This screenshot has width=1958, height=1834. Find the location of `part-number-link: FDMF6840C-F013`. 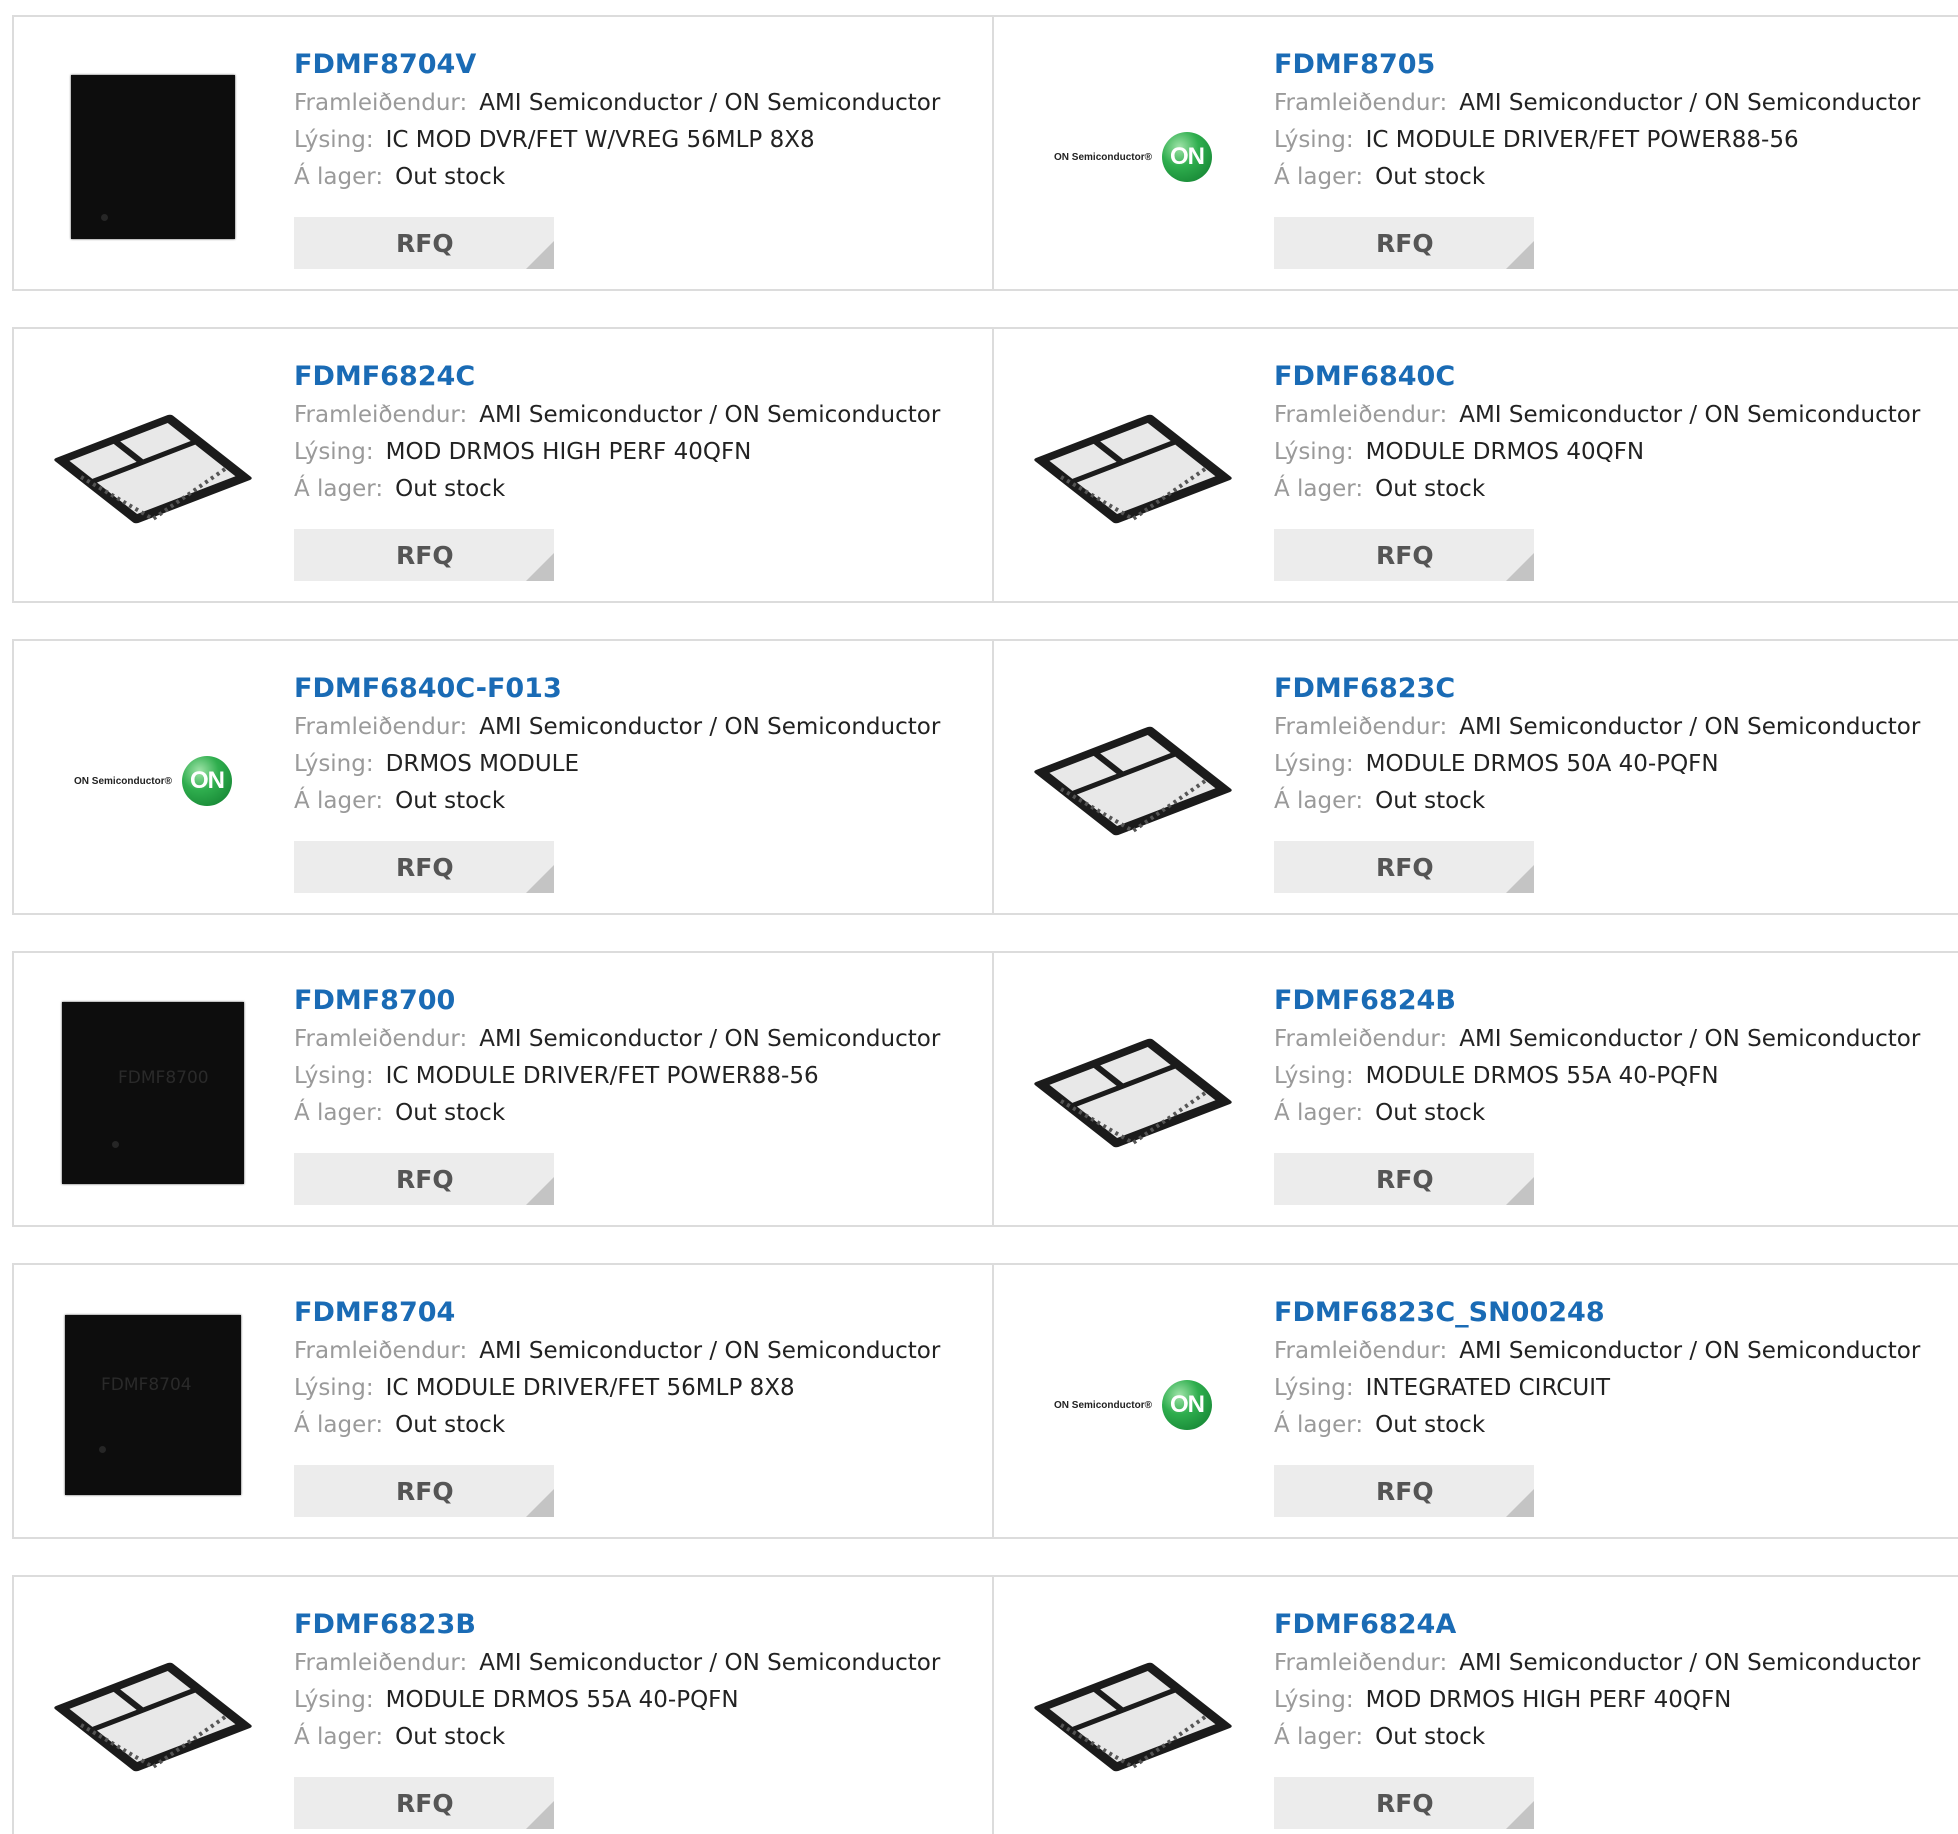

part-number-link: FDMF6840C-F013 is located at coordinates (617, 689).